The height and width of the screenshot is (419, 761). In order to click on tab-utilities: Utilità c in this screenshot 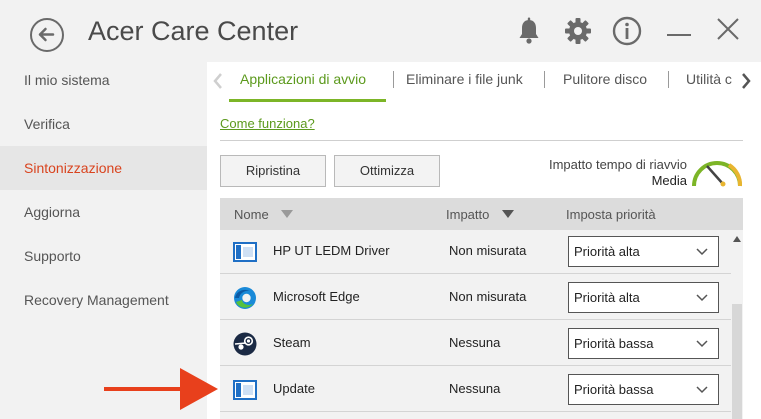, I will do `click(709, 79)`.